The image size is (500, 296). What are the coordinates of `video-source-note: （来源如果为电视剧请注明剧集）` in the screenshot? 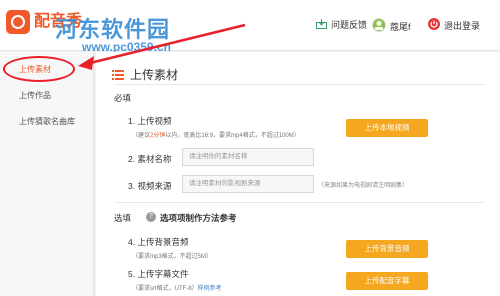 It's located at (363, 186).